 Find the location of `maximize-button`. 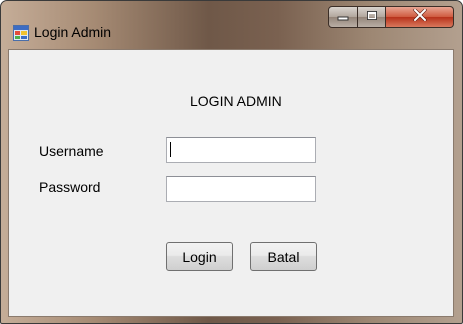

maximize-button is located at coordinates (372, 17).